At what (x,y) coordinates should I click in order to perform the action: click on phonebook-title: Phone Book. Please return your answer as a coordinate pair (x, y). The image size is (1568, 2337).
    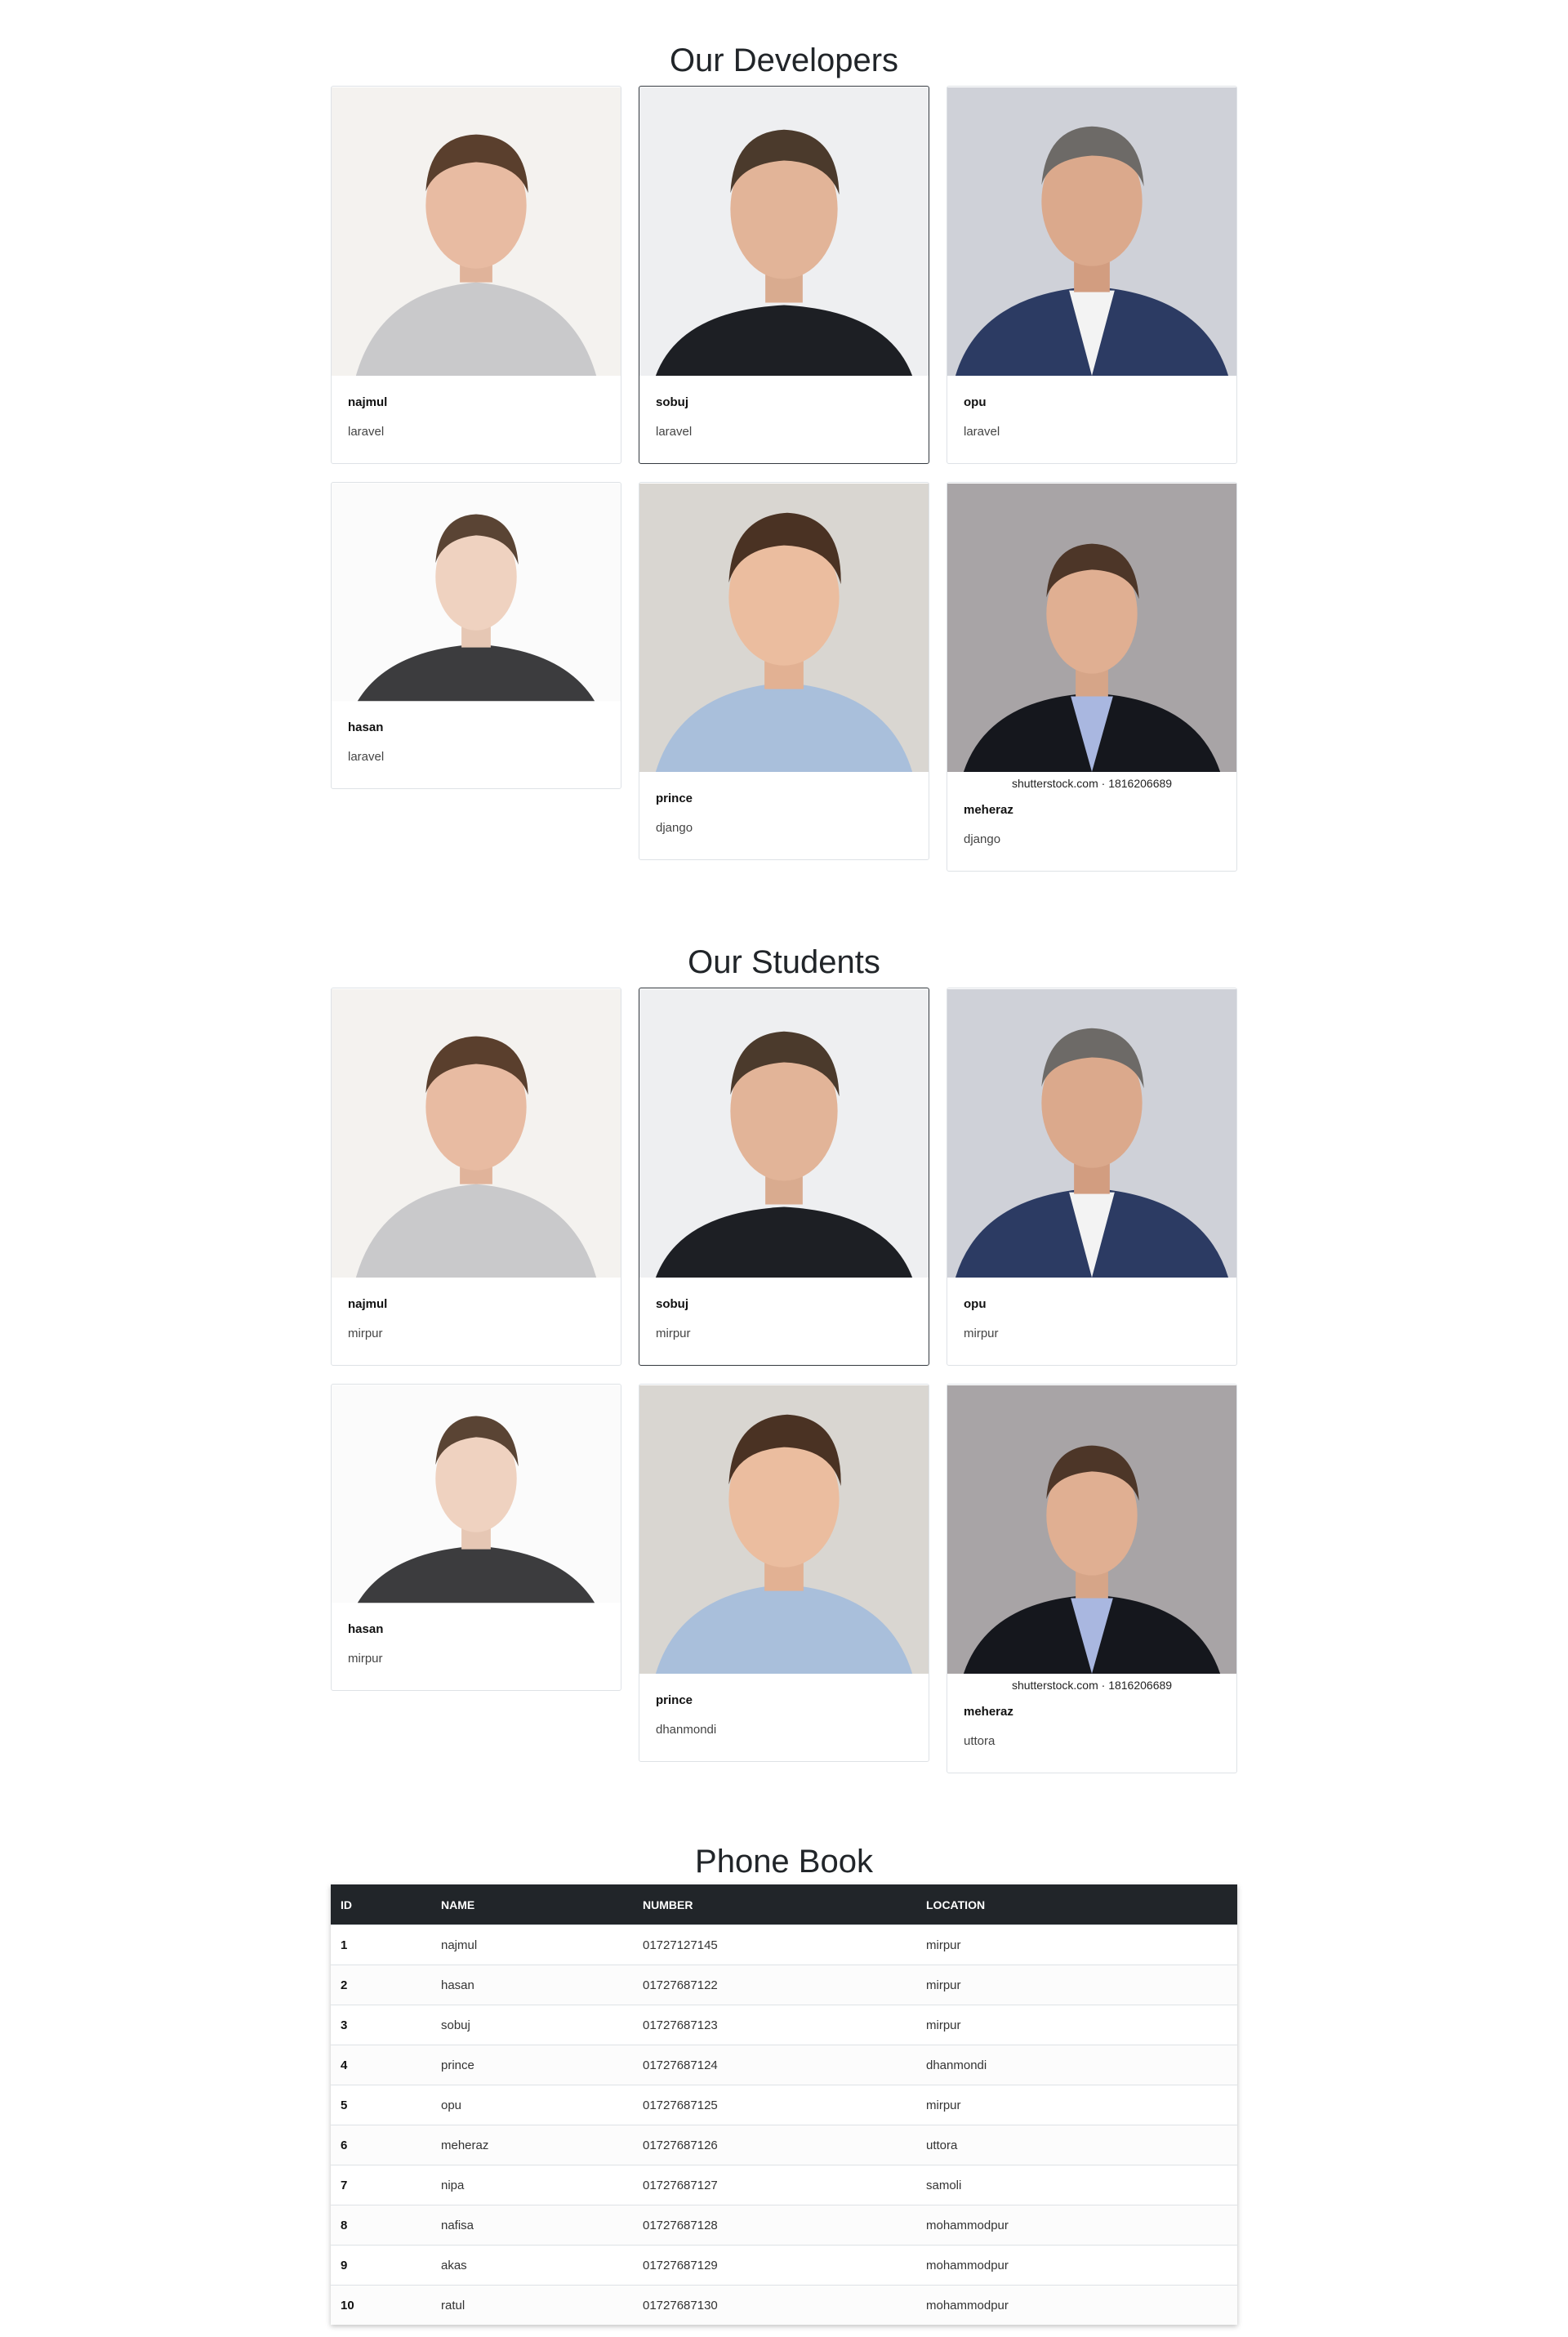
    Looking at the image, I should click on (784, 1862).